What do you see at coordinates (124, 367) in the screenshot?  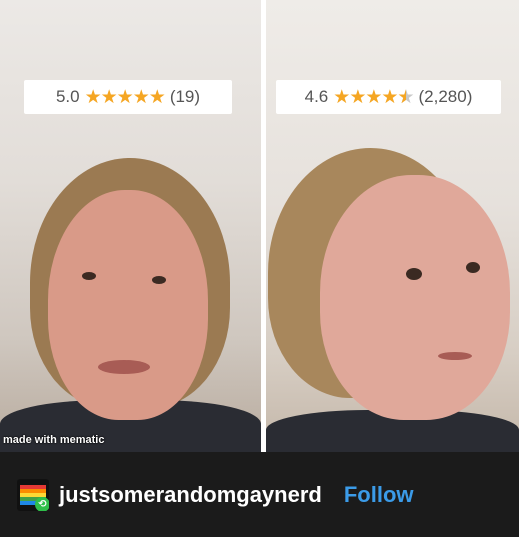 I see `left-person-mouth` at bounding box center [124, 367].